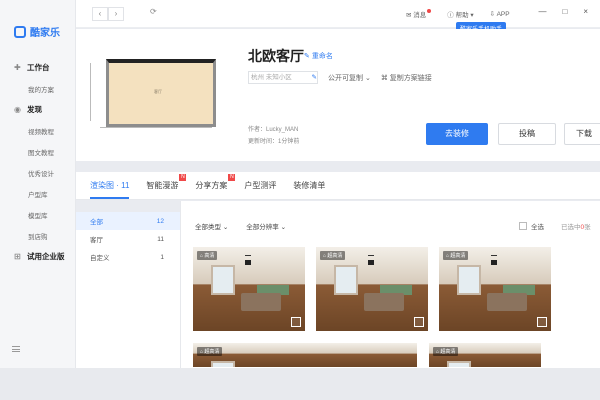 The width and height of the screenshot is (600, 400). I want to click on rename-label: 重命名, so click(322, 56).